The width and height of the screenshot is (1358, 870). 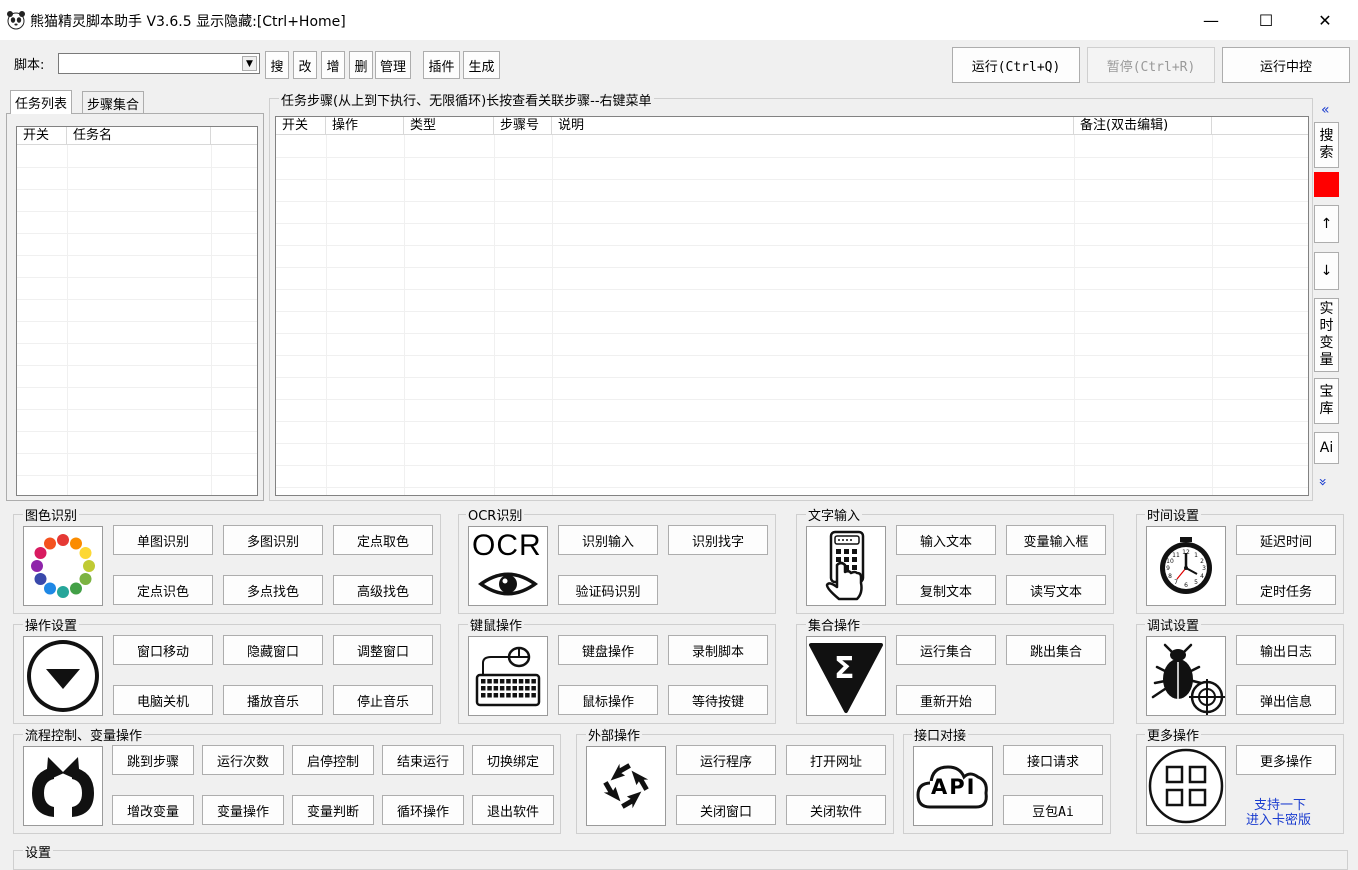 I want to click on add-modify-variable-button: 增改变量, so click(x=153, y=810).